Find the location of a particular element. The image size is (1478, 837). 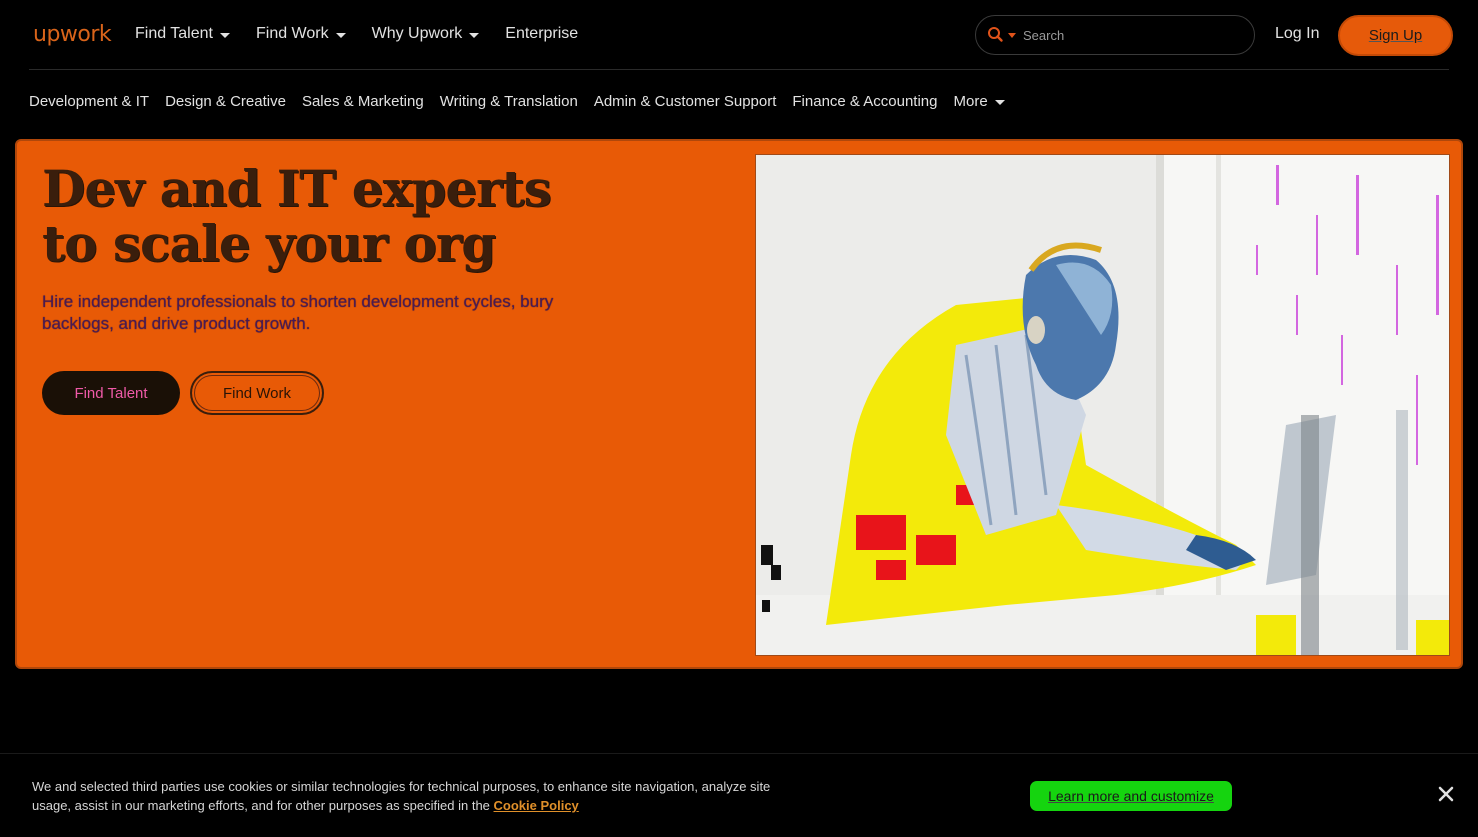

login-link: Log In is located at coordinates (1297, 34).